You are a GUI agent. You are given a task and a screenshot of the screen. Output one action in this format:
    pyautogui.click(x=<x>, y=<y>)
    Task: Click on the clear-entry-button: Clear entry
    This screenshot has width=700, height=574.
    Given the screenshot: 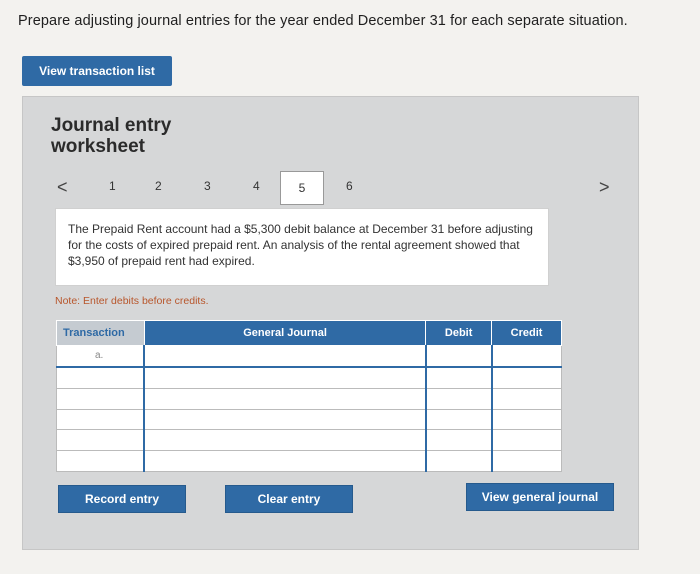 What is the action you would take?
    pyautogui.click(x=289, y=499)
    